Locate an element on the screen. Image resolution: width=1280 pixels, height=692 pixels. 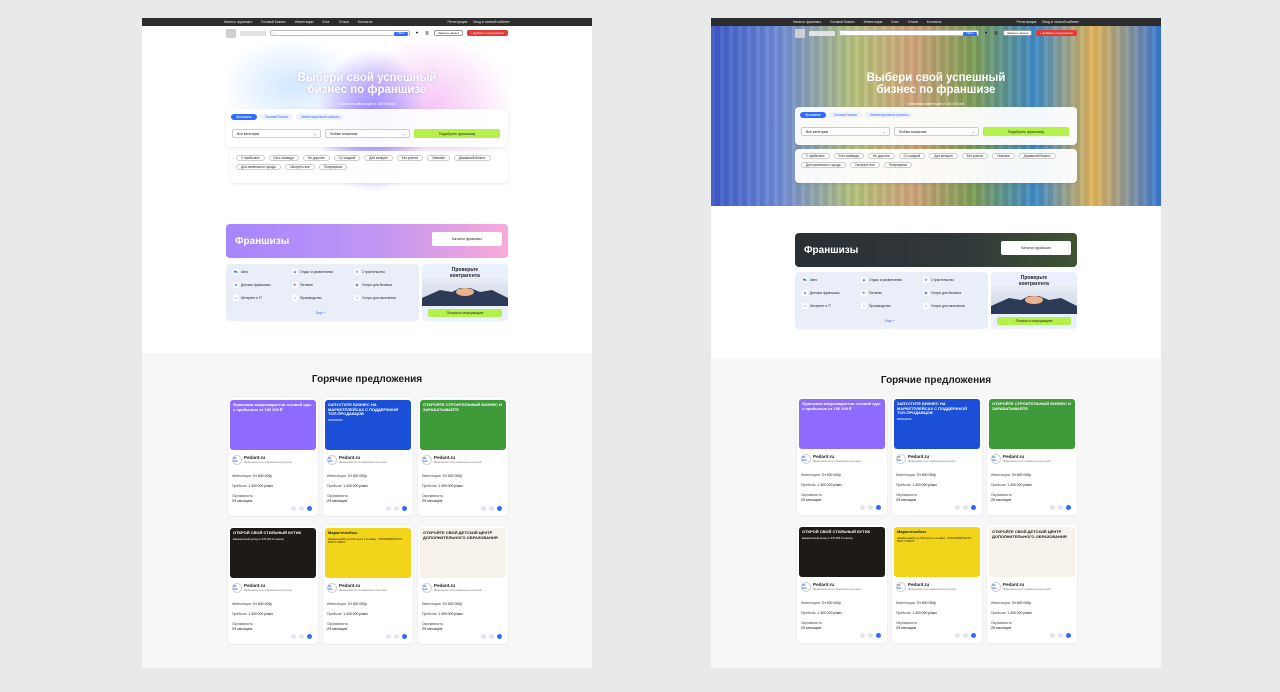
nav-ready-business: Готовый бизнес is located at coordinates (842, 22).